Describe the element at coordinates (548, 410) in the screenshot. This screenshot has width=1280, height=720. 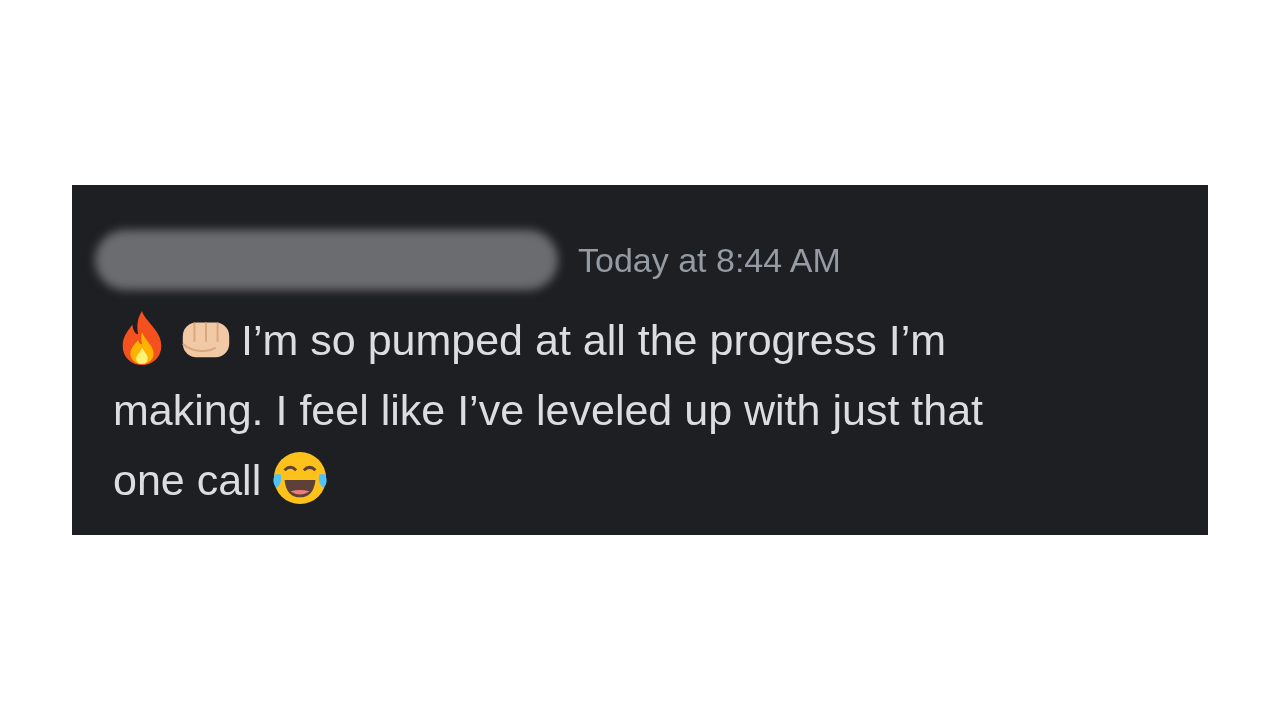
I see `message-text-line: making. I feel like I’ve leveled up with just that` at that location.